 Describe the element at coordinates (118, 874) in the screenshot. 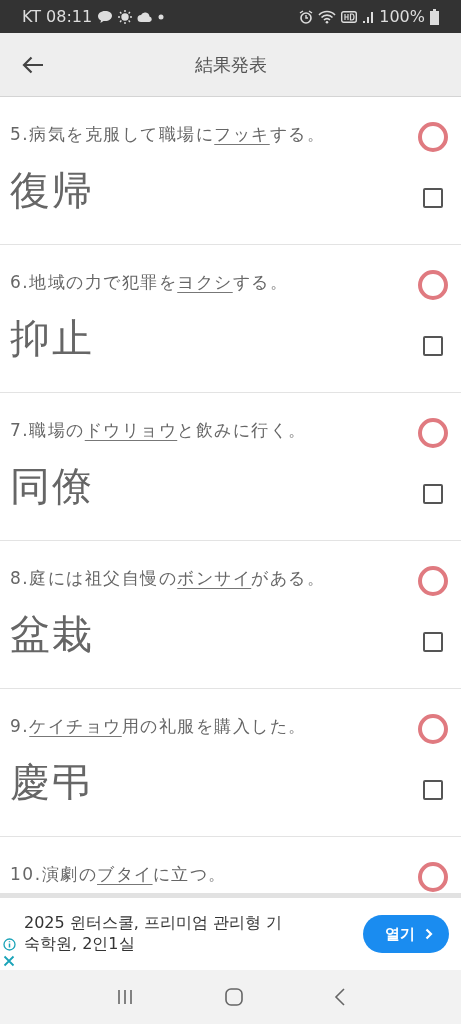

I see `question-text: 10.演劇のブタイ に立つ。` at that location.